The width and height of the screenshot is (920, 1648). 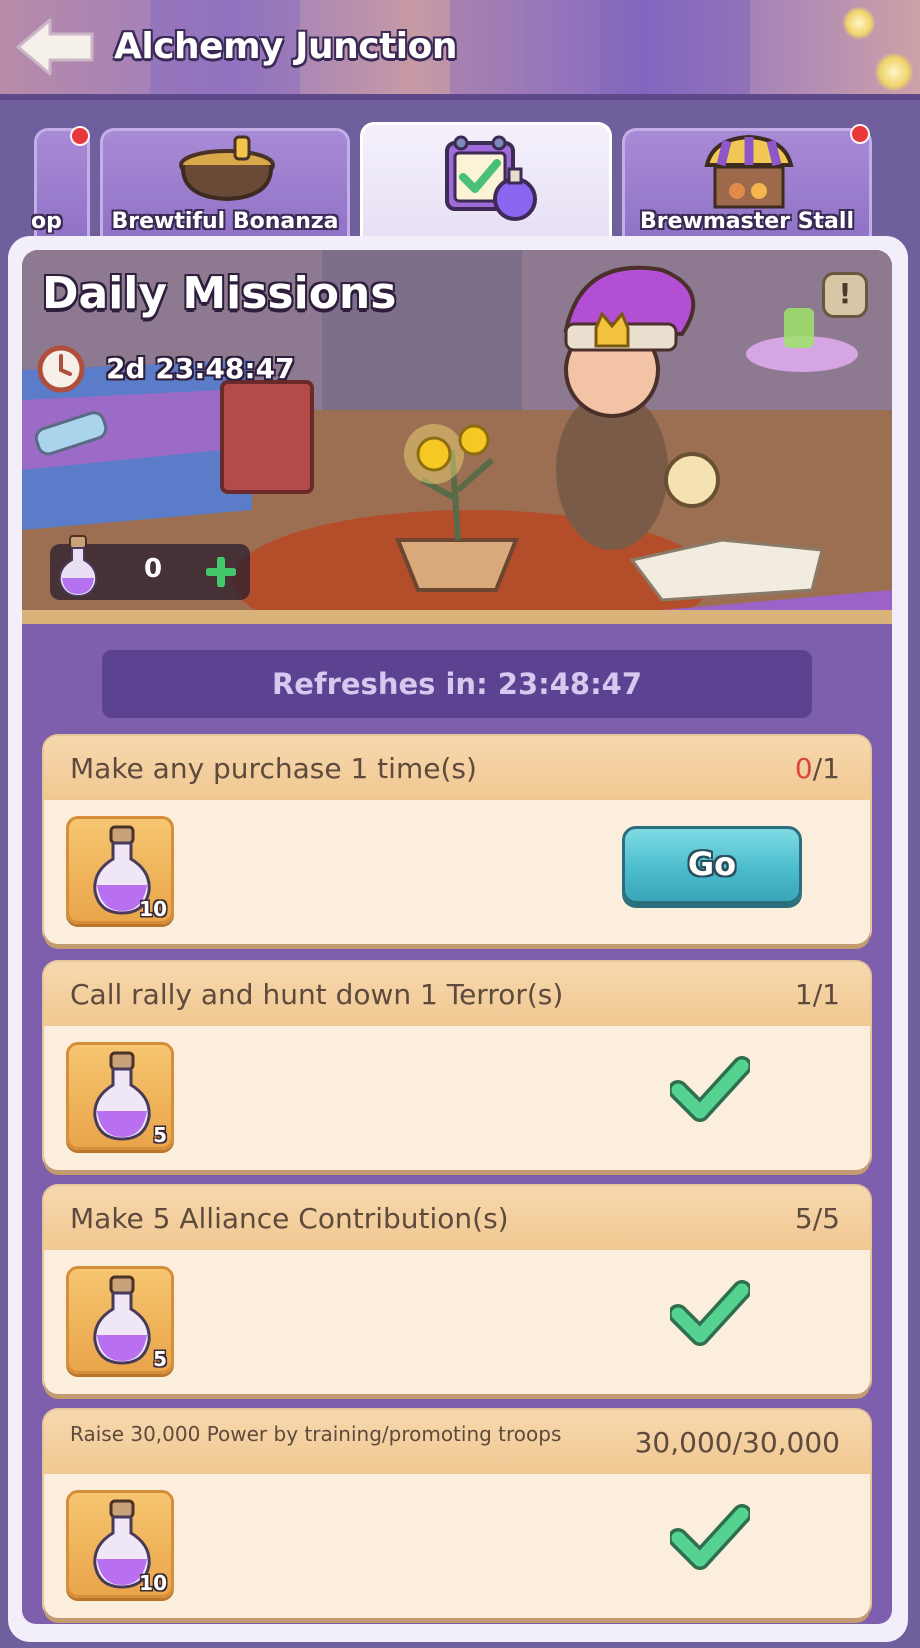 What do you see at coordinates (817, 768) in the screenshot?
I see `mission-progress: 0/1` at bounding box center [817, 768].